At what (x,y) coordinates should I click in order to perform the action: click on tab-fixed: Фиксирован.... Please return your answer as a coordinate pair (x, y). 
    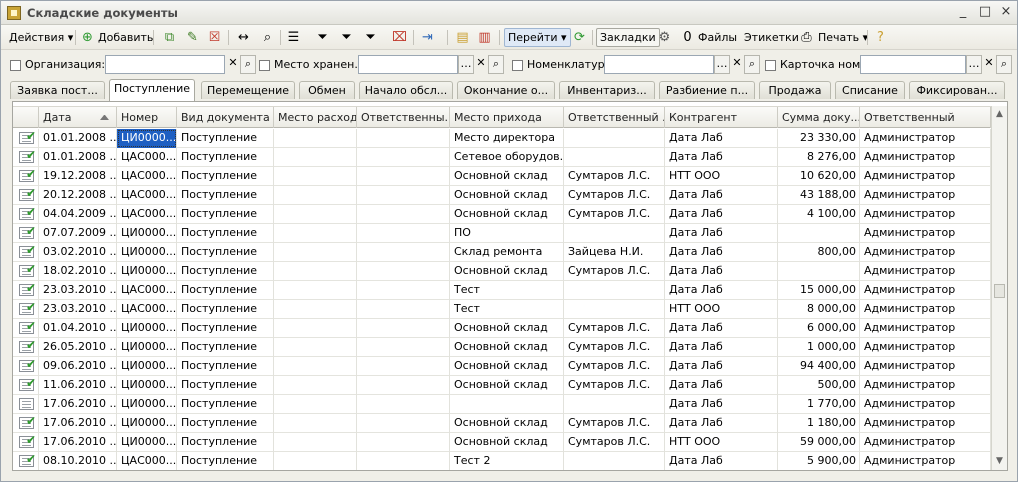
    Looking at the image, I should click on (957, 90).